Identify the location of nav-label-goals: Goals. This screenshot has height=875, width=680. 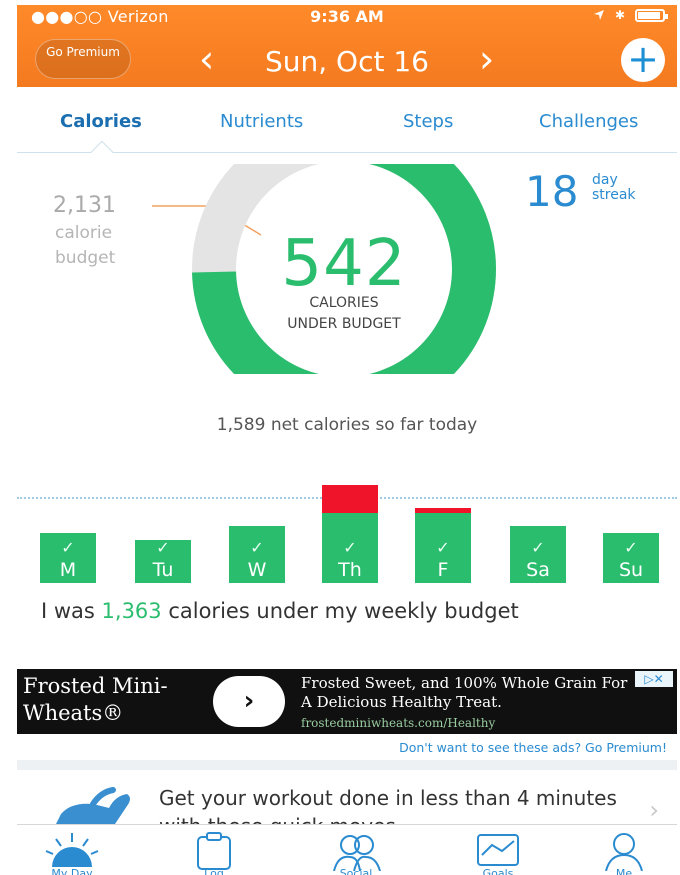
(498, 871).